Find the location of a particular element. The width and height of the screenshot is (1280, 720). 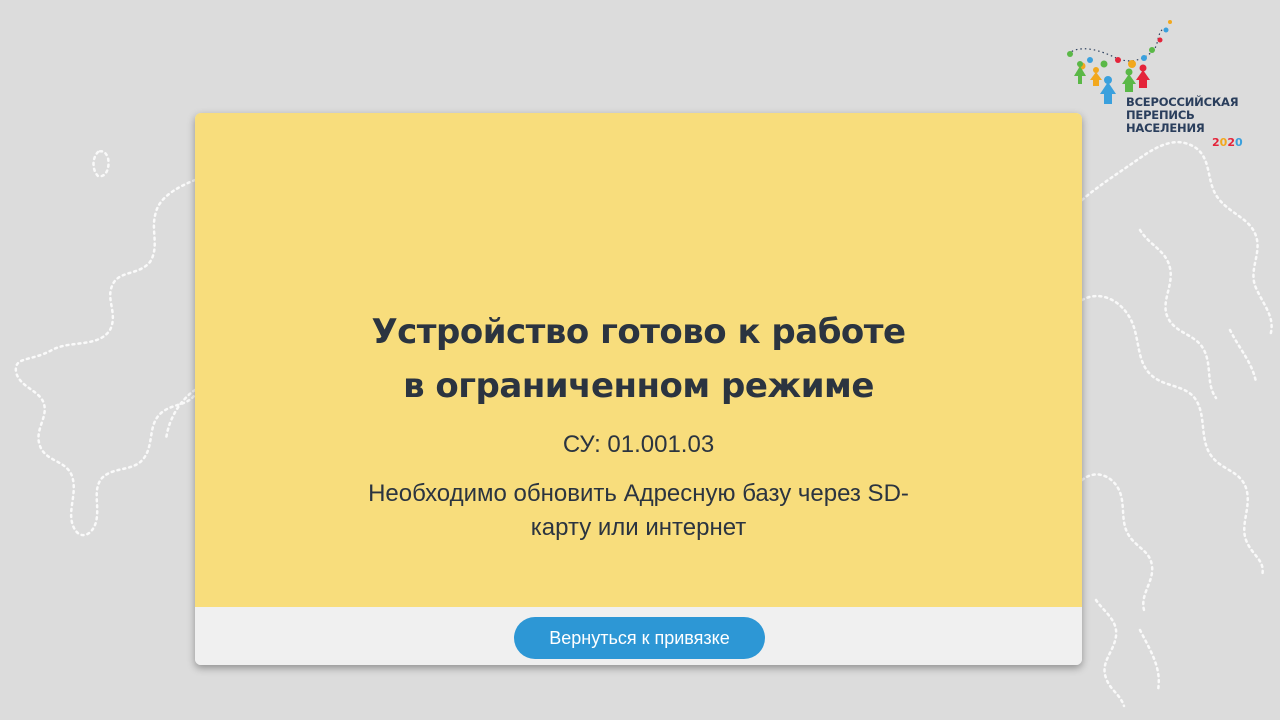

logo-year: 2020 is located at coordinates (1227, 142).